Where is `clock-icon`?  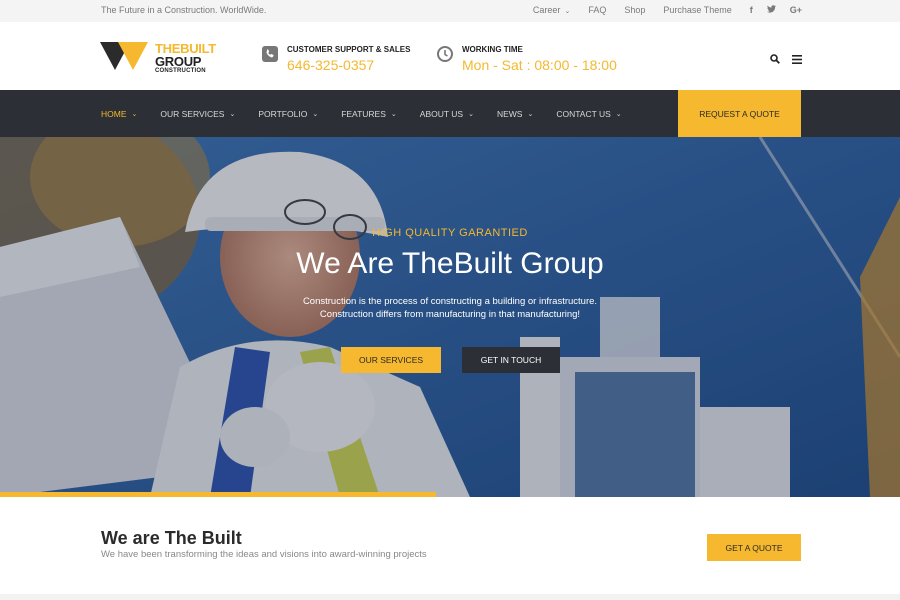
clock-icon is located at coordinates (445, 54).